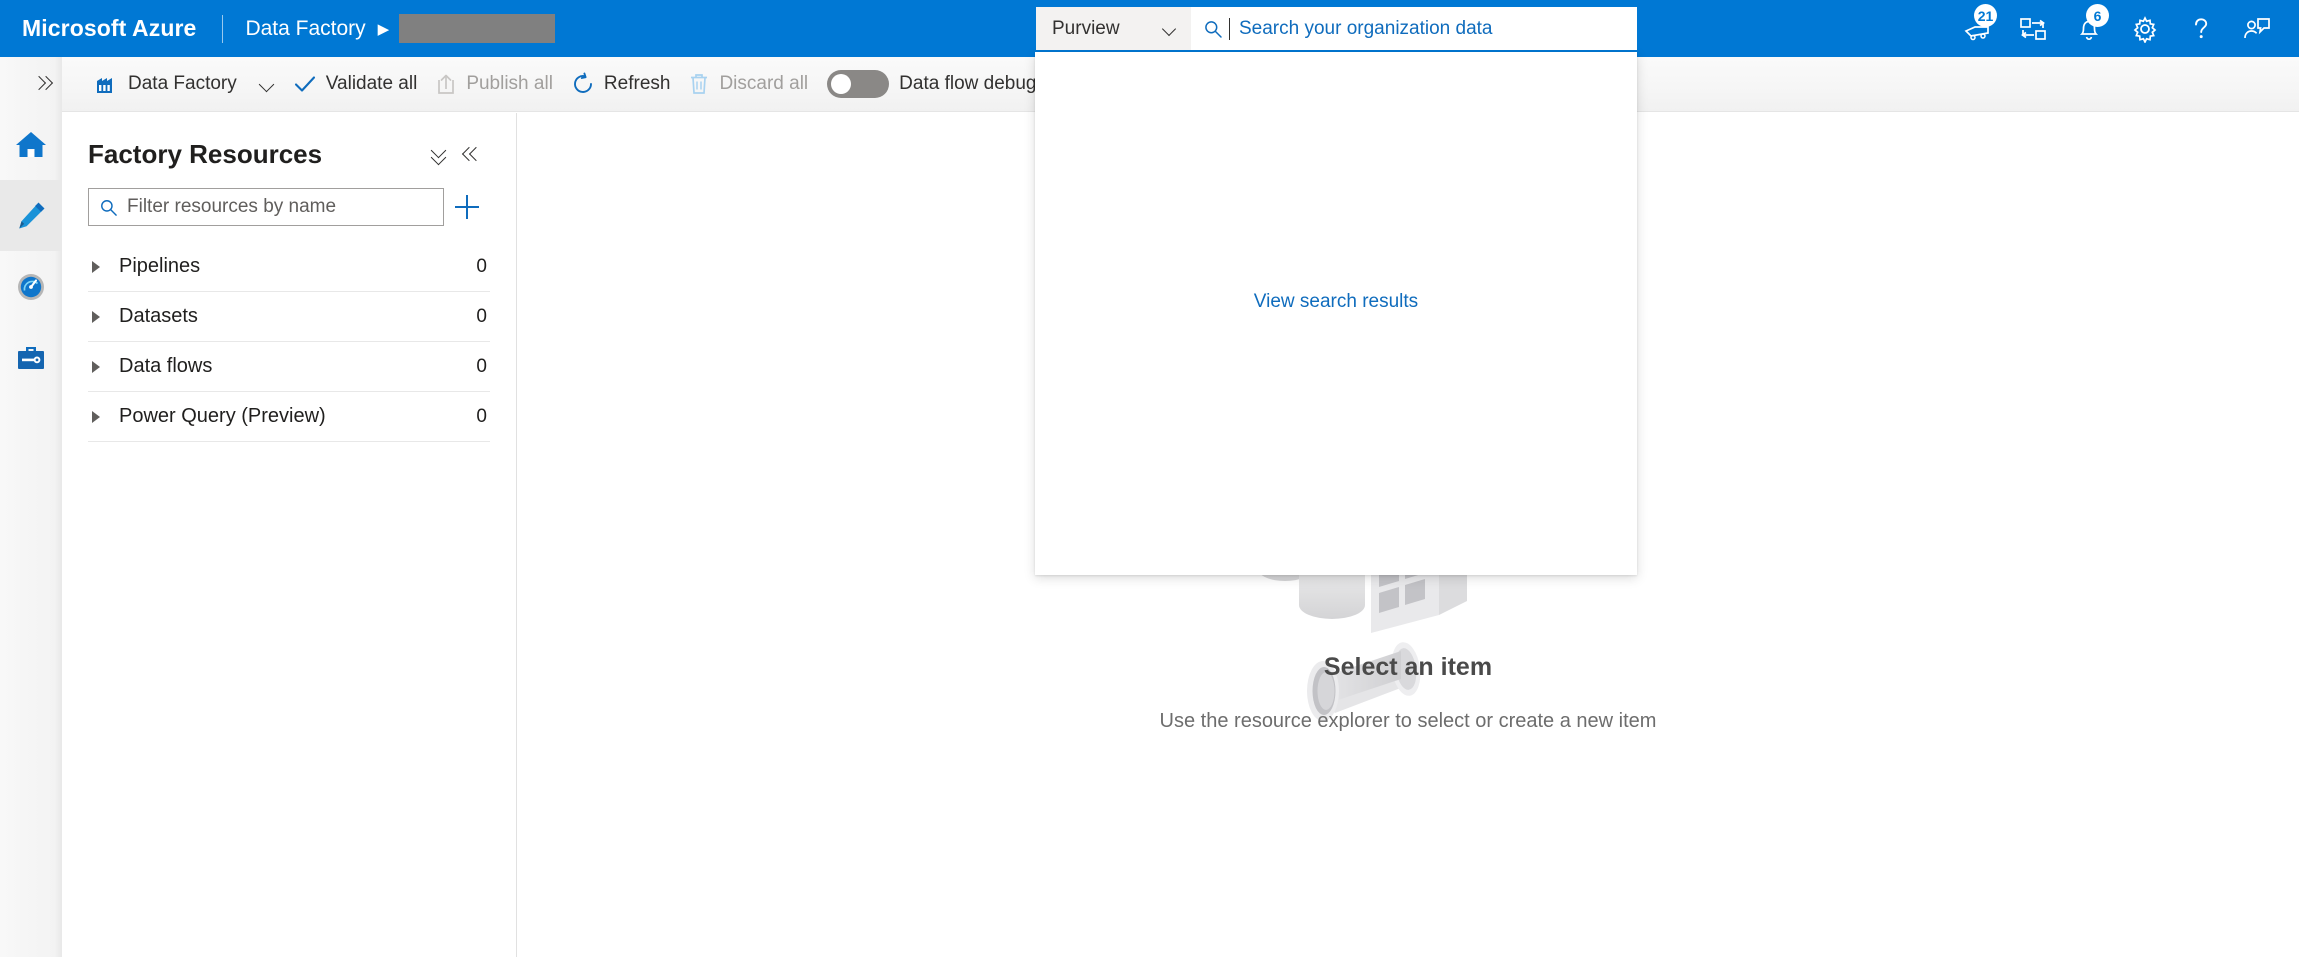 This screenshot has width=2299, height=957. Describe the element at coordinates (2145, 28) in the screenshot. I see `settings-gear-icon` at that location.